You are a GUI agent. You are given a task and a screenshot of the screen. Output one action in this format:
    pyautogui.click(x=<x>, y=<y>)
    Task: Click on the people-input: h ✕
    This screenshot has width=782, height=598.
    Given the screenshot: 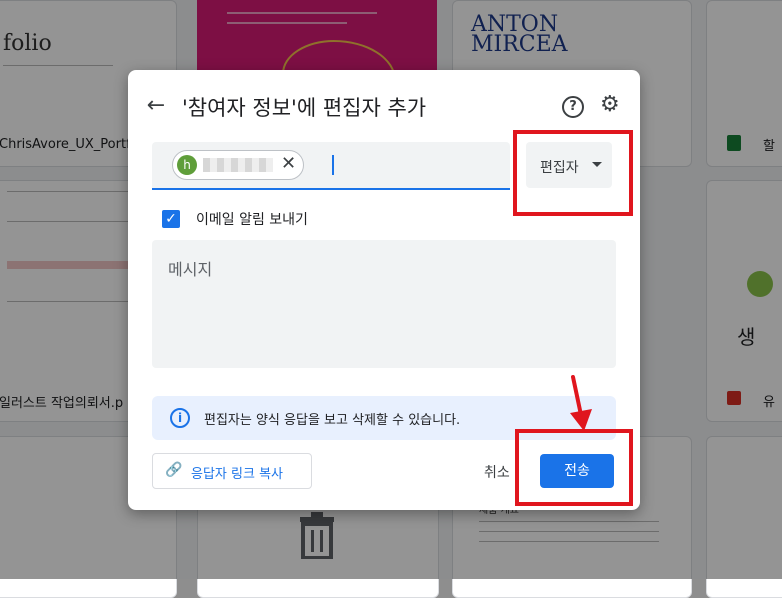 What is the action you would take?
    pyautogui.click(x=331, y=166)
    